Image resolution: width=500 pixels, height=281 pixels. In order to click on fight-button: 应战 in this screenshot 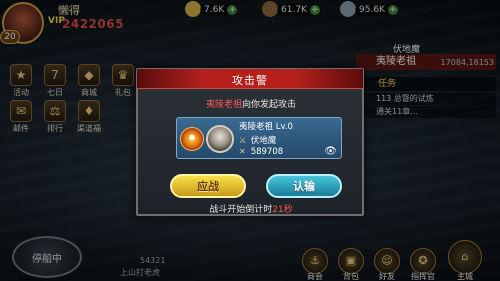, I will do `click(208, 186)`.